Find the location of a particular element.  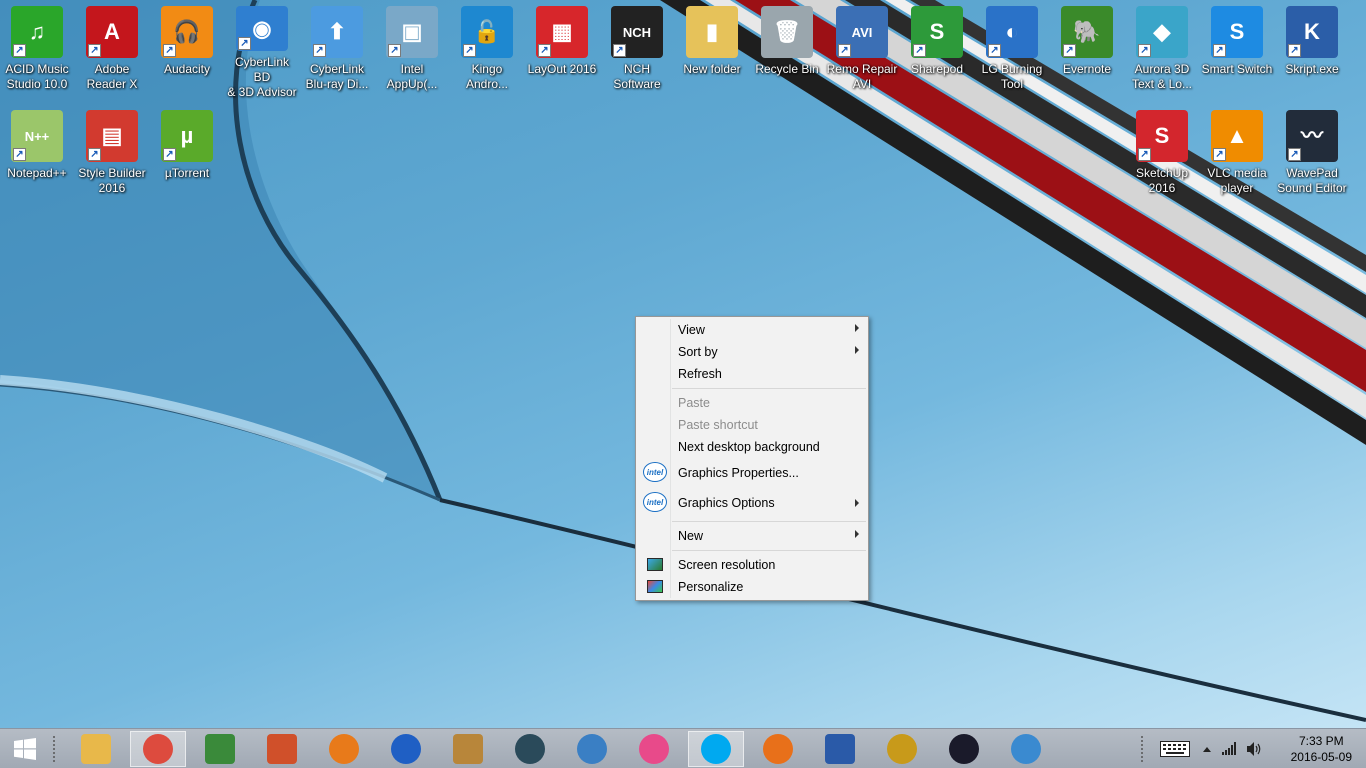

desktop-icon: A ↗ Adobe Reader X is located at coordinates (112, 50).